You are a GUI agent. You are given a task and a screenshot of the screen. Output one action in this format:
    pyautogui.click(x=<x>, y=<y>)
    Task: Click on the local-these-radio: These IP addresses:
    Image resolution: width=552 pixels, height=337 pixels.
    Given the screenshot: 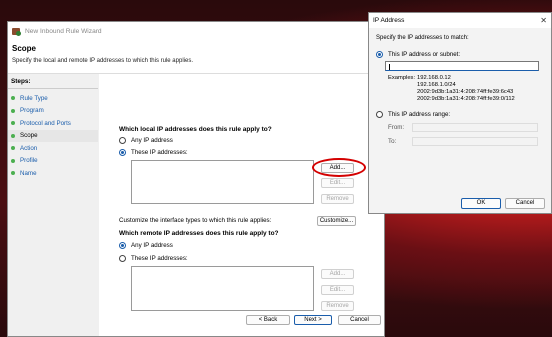 What is the action you would take?
    pyautogui.click(x=153, y=152)
    